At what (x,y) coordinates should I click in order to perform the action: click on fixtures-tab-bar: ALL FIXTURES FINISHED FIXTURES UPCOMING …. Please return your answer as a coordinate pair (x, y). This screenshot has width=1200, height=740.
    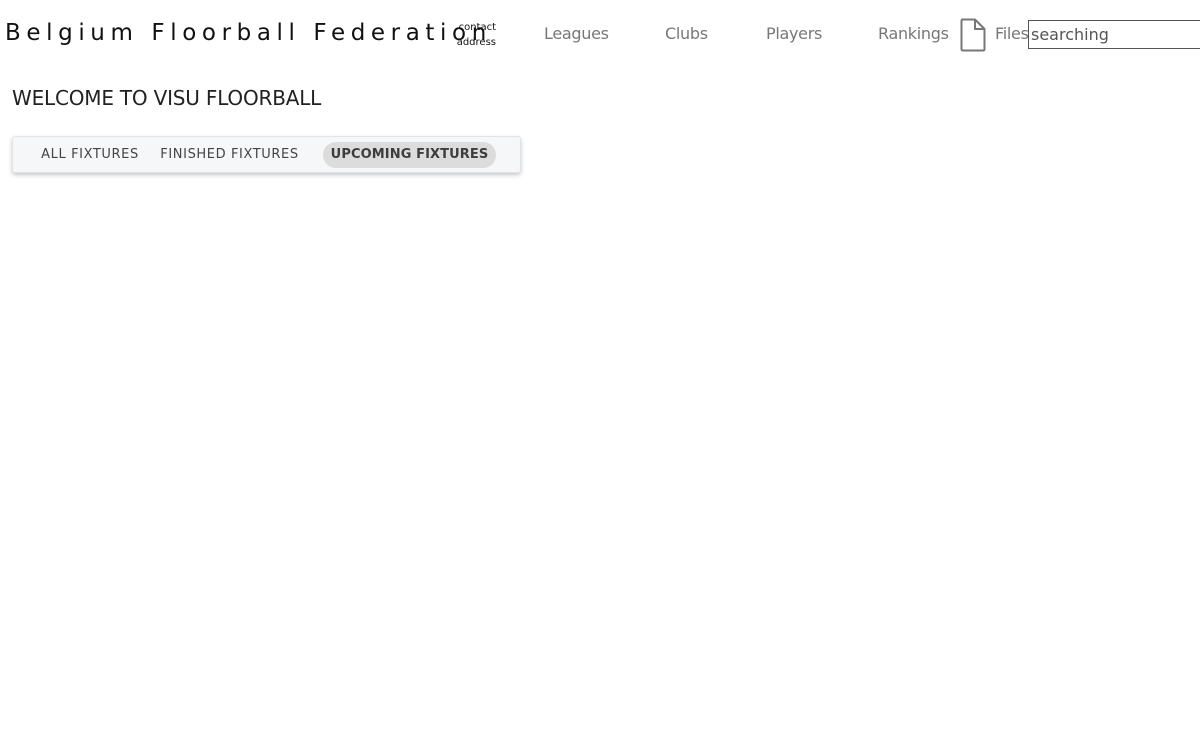
    Looking at the image, I should click on (266, 154).